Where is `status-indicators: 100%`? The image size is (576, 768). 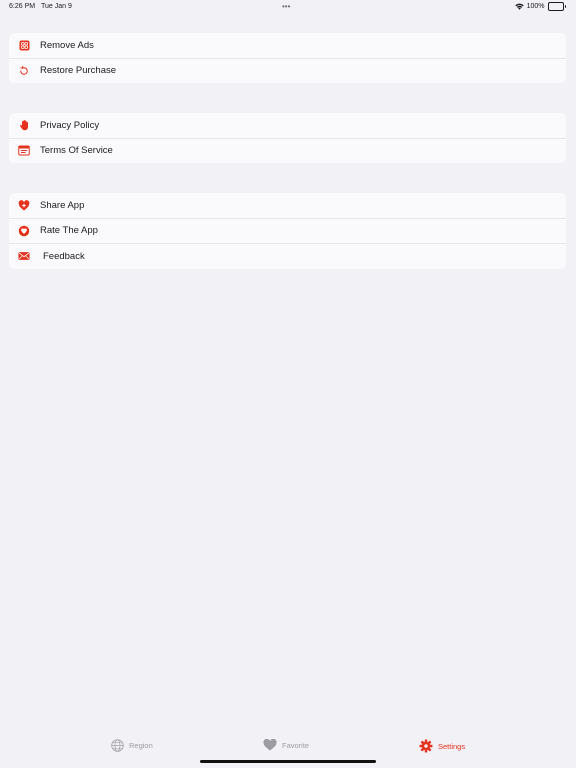
status-indicators: 100% is located at coordinates (540, 6).